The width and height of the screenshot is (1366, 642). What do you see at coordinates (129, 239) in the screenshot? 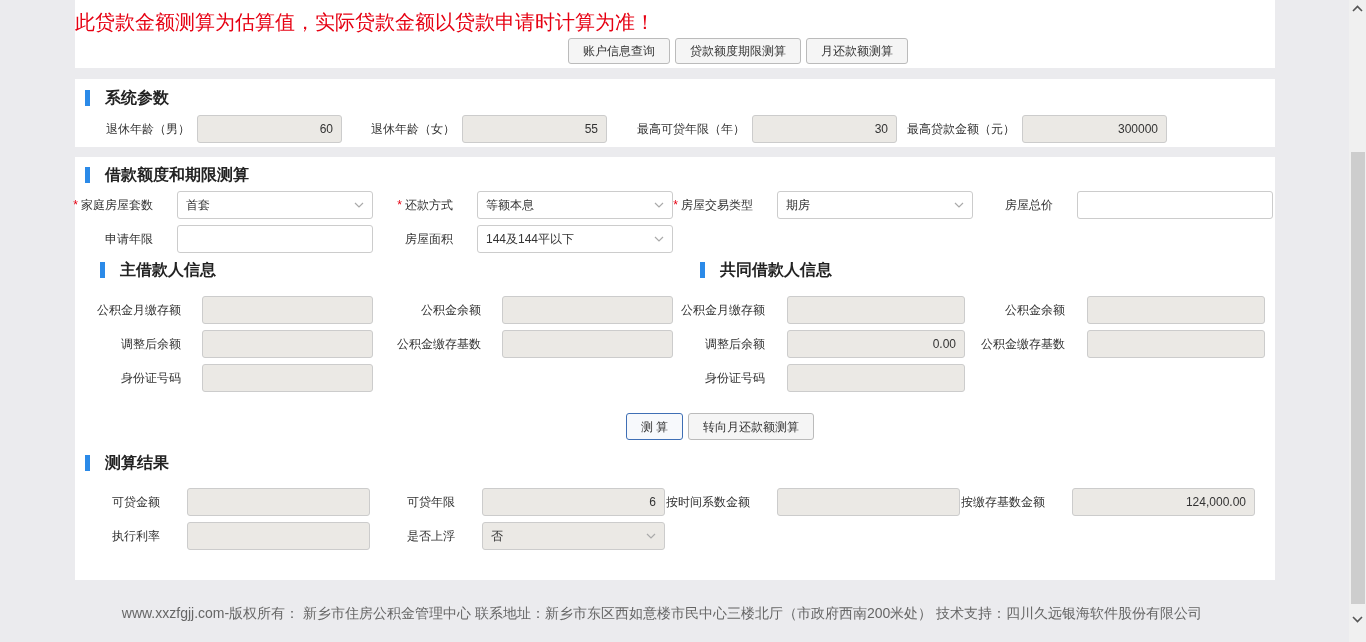
I see `field-label: 申请年限` at bounding box center [129, 239].